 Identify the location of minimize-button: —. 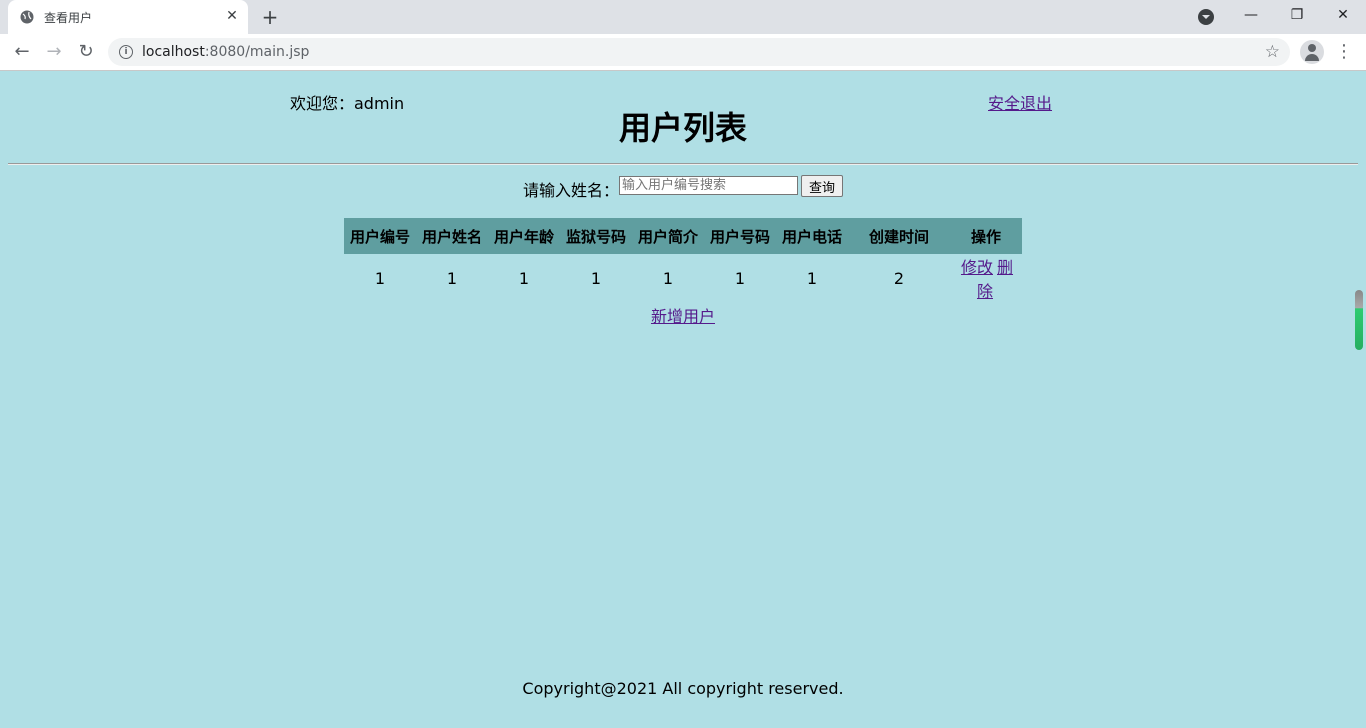
(1251, 17).